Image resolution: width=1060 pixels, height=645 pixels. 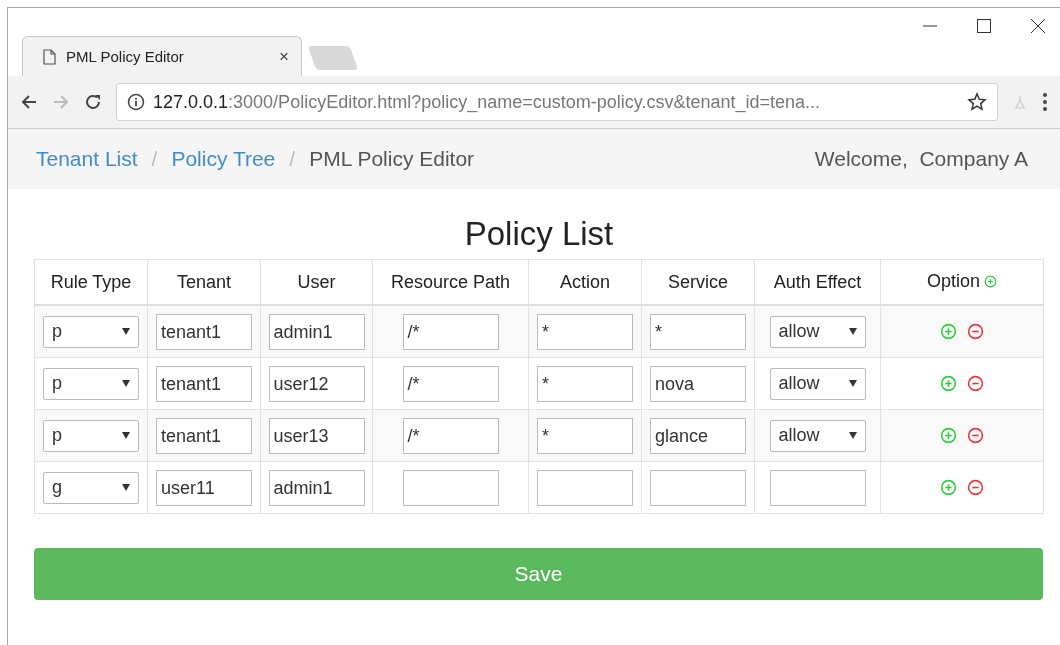 I want to click on breadcrumb-current: PML Policy Editor, so click(x=392, y=159).